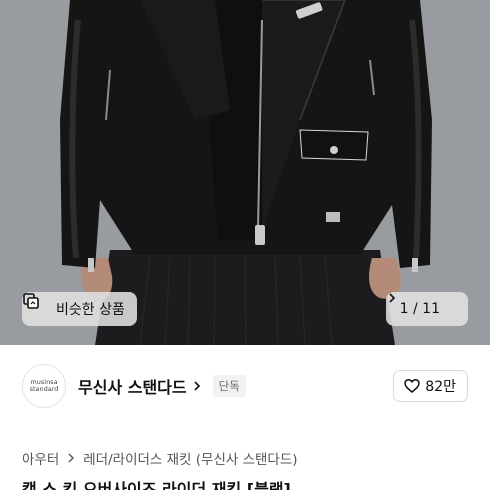 The image size is (490, 490). What do you see at coordinates (156, 485) in the screenshot?
I see `product-title: 캡 스 킨 오버사이즈 라이더 재킷 [블랙]` at bounding box center [156, 485].